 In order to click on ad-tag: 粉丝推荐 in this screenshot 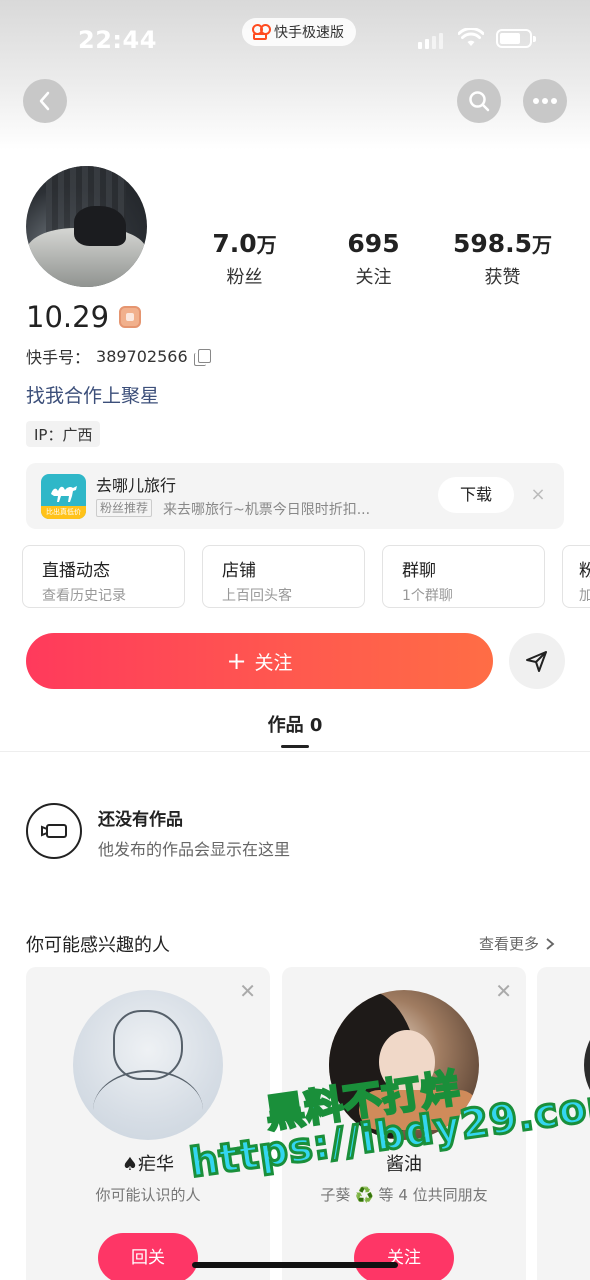, I will do `click(124, 508)`.